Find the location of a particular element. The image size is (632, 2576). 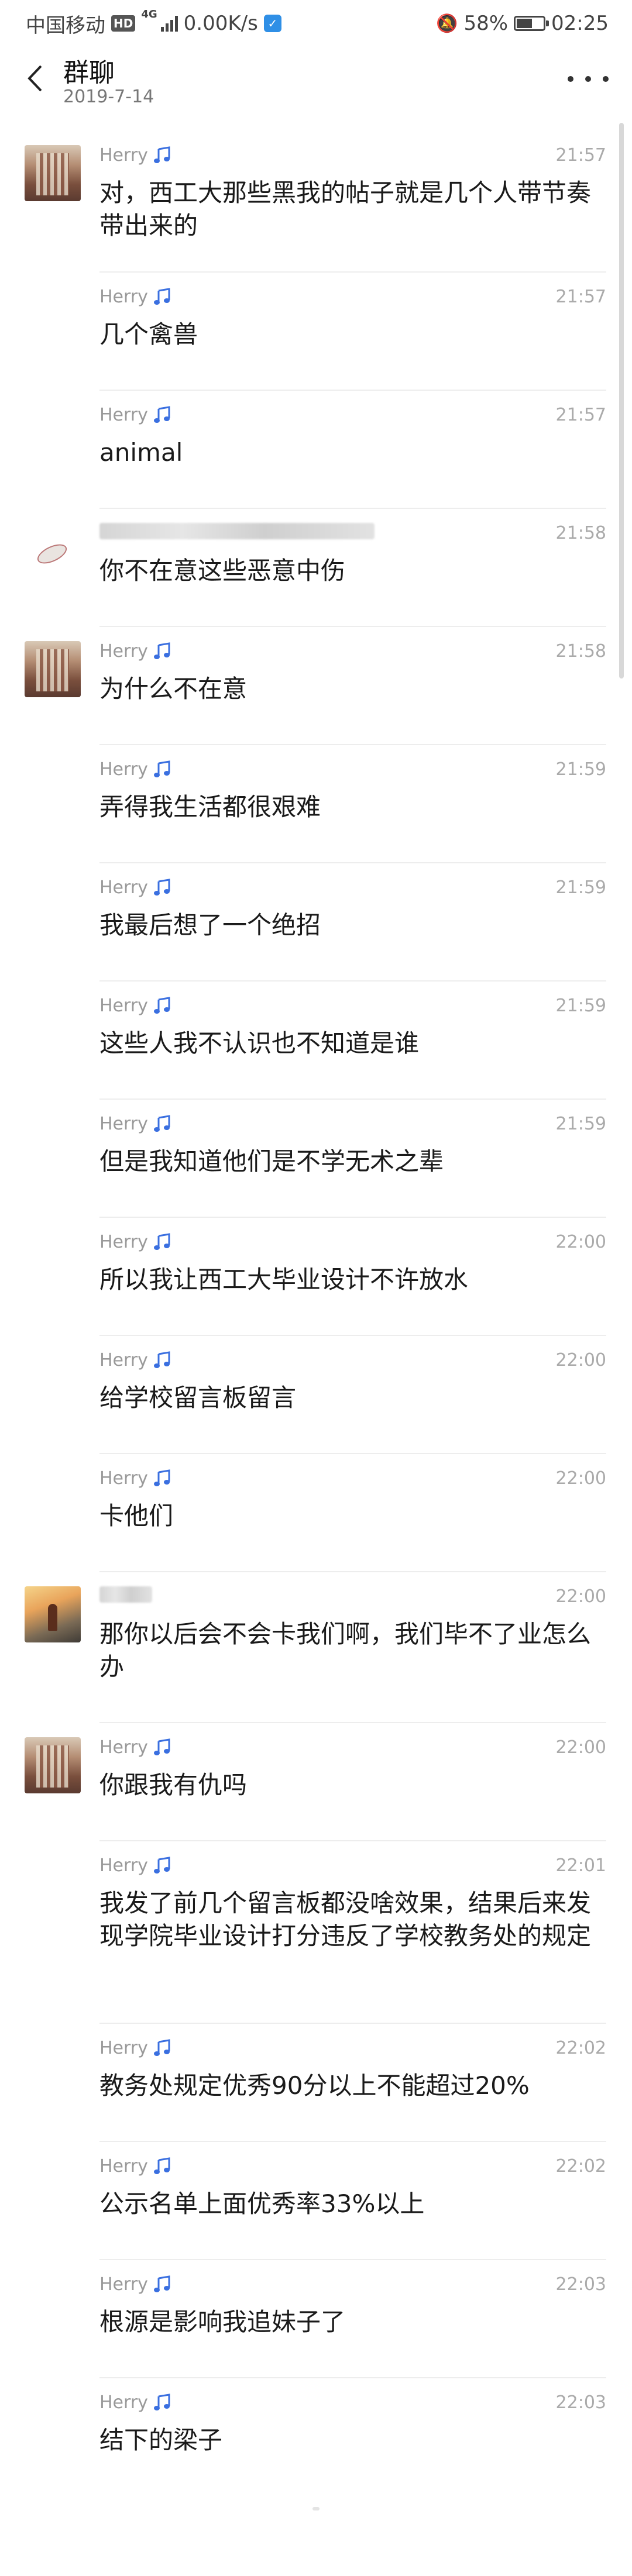

hd-badge: HD is located at coordinates (123, 23).